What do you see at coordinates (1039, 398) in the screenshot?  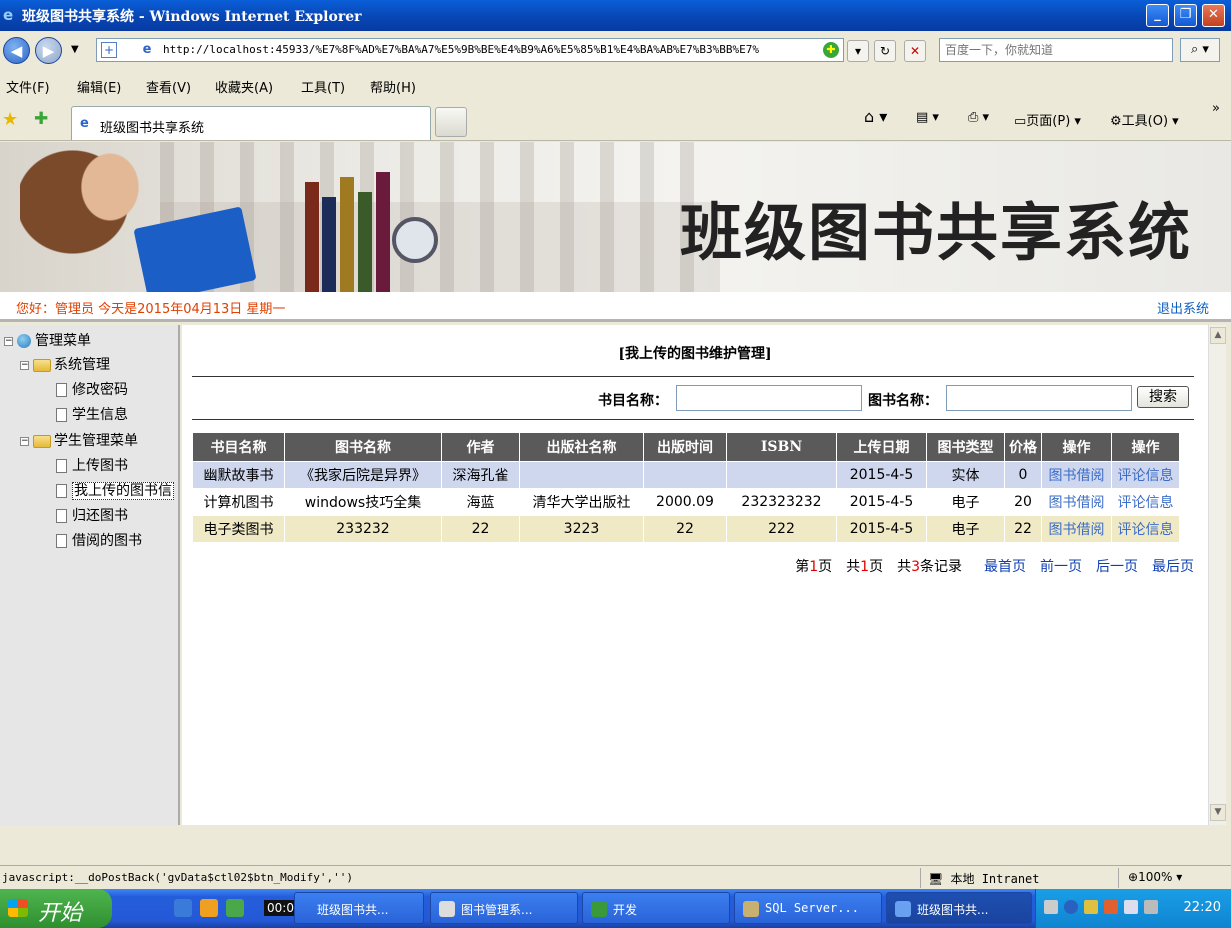 I see `name-filter-input` at bounding box center [1039, 398].